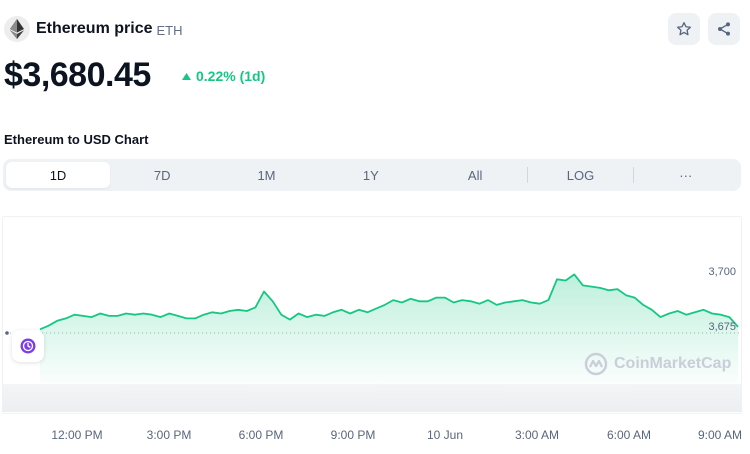 The width and height of the screenshot is (750, 454). What do you see at coordinates (162, 175) in the screenshot?
I see `tab-7d: 7D` at bounding box center [162, 175].